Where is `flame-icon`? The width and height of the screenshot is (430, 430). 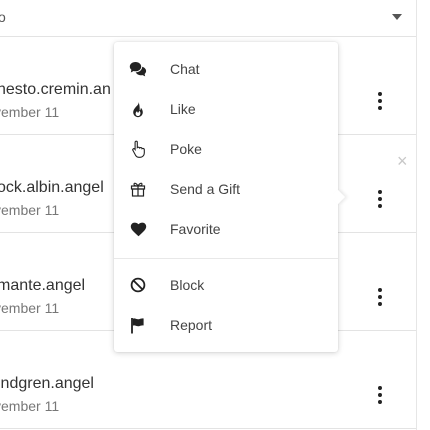
flame-icon is located at coordinates (138, 109).